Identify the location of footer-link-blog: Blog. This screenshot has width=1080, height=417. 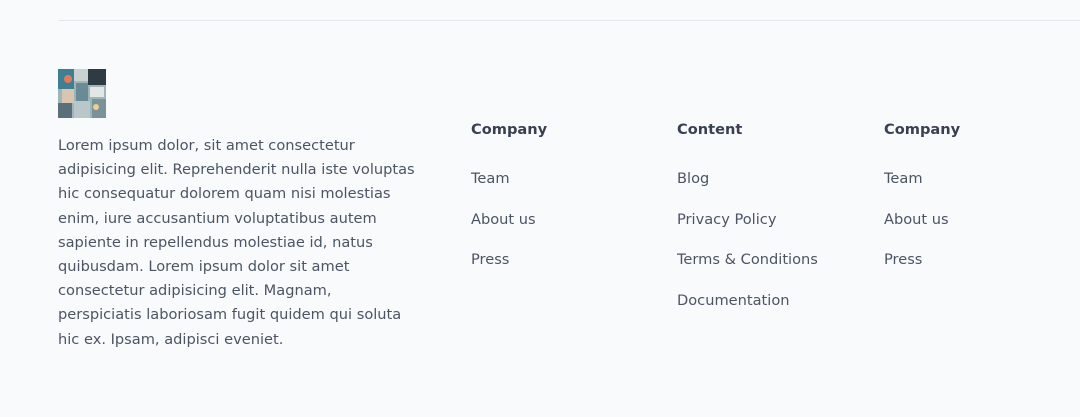
(693, 178).